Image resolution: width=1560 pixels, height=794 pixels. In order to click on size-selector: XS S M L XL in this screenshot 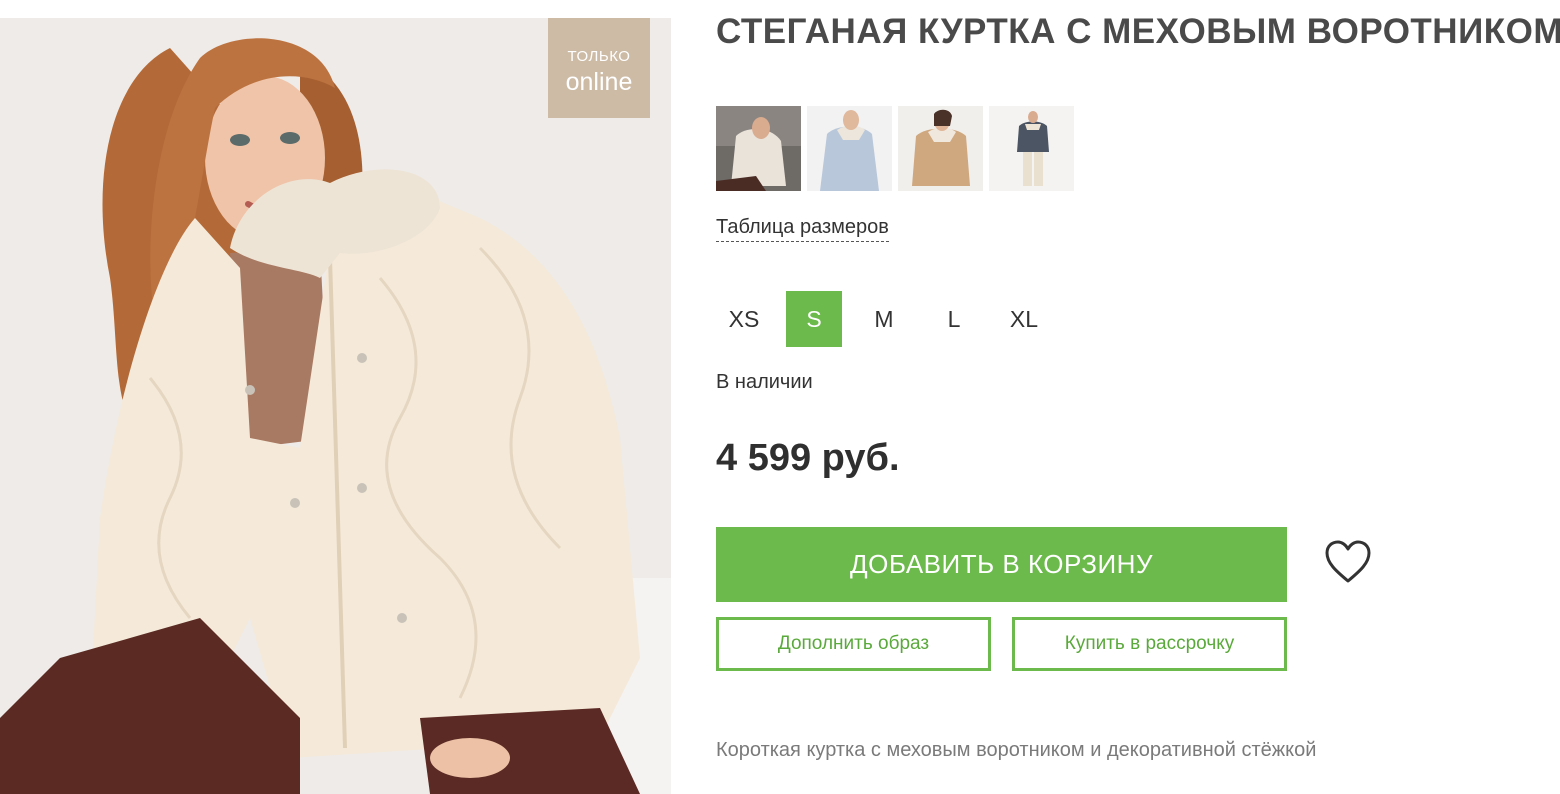, I will do `click(884, 319)`.